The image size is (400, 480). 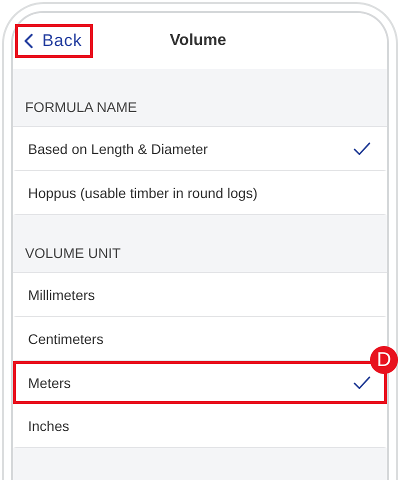 I want to click on item-label: Hoppus (usable timber in round logs), so click(x=143, y=192).